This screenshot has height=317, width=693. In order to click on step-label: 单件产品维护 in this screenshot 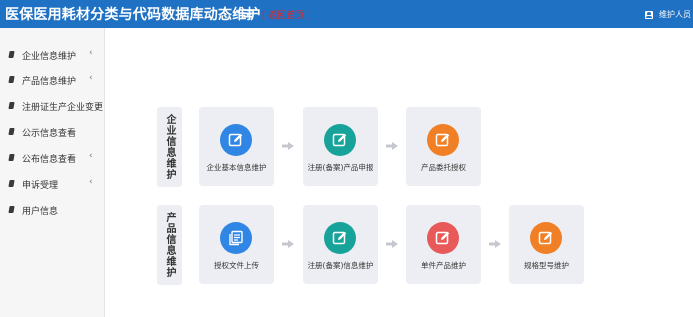, I will do `click(443, 265)`.